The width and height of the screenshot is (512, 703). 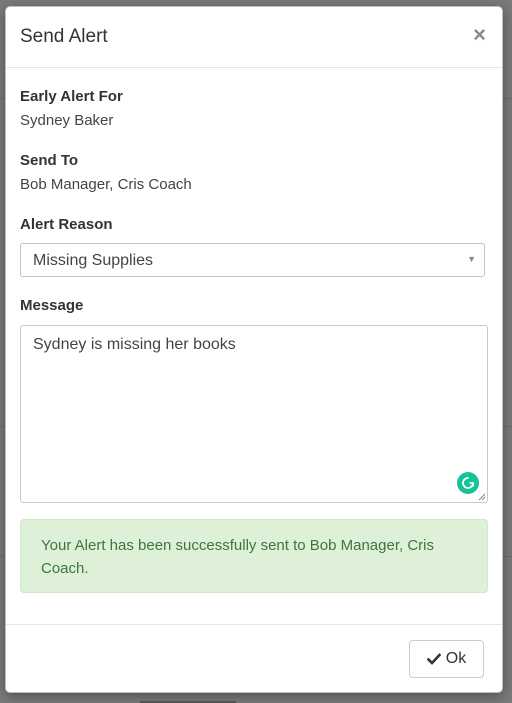 What do you see at coordinates (252, 260) in the screenshot?
I see `alert-reason-select: Missing Supplies ▼` at bounding box center [252, 260].